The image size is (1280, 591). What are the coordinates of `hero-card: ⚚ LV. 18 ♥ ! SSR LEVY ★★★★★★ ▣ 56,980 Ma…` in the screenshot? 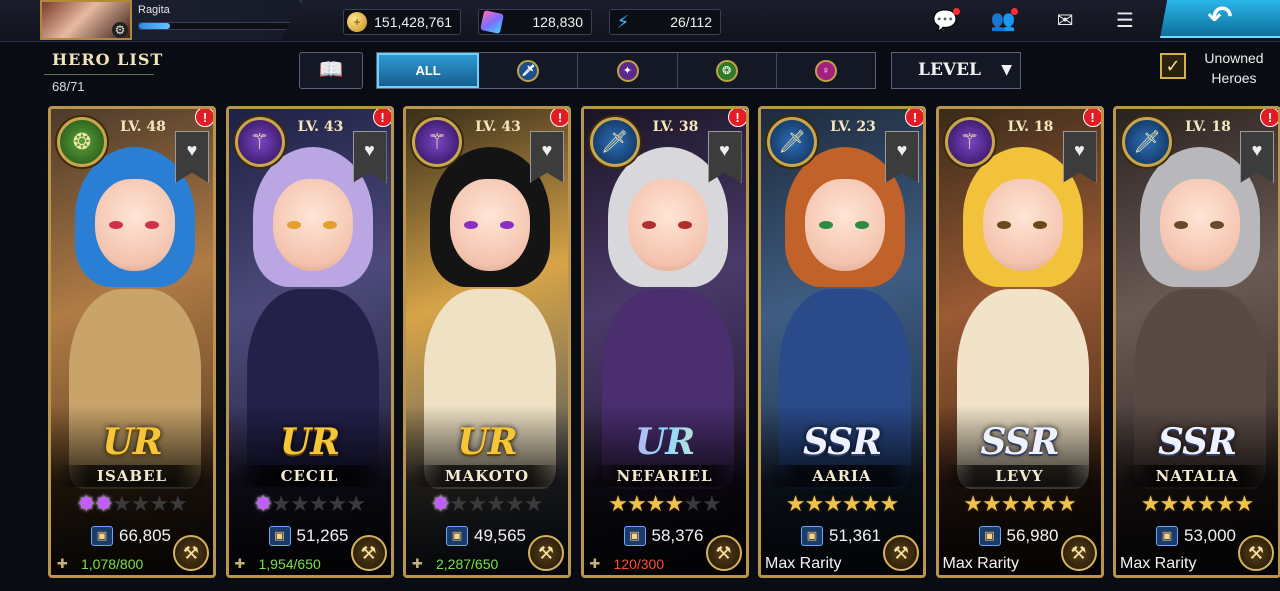 It's located at (1019, 342).